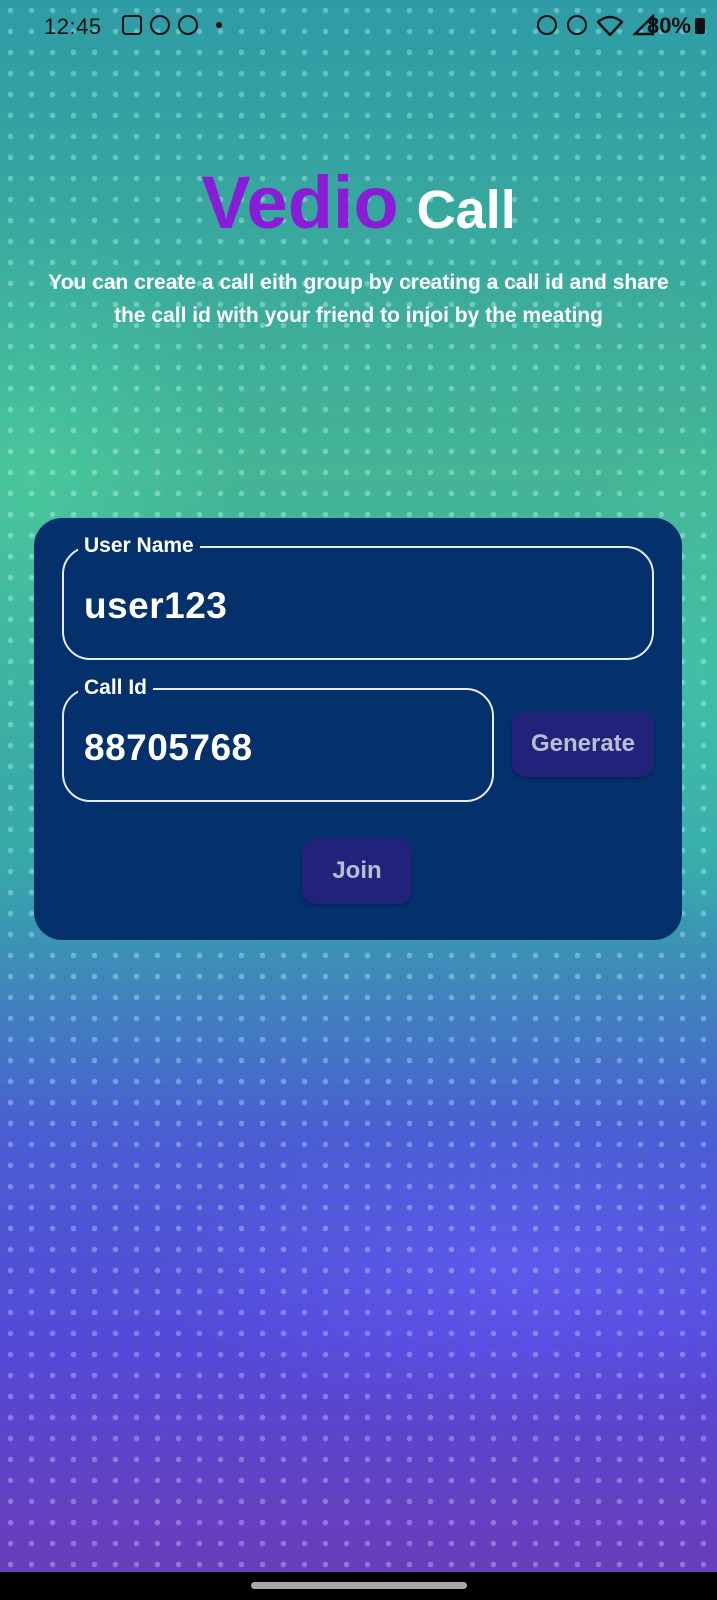  Describe the element at coordinates (278, 739) in the screenshot. I see `call-id-field: Call Id 88705768` at that location.